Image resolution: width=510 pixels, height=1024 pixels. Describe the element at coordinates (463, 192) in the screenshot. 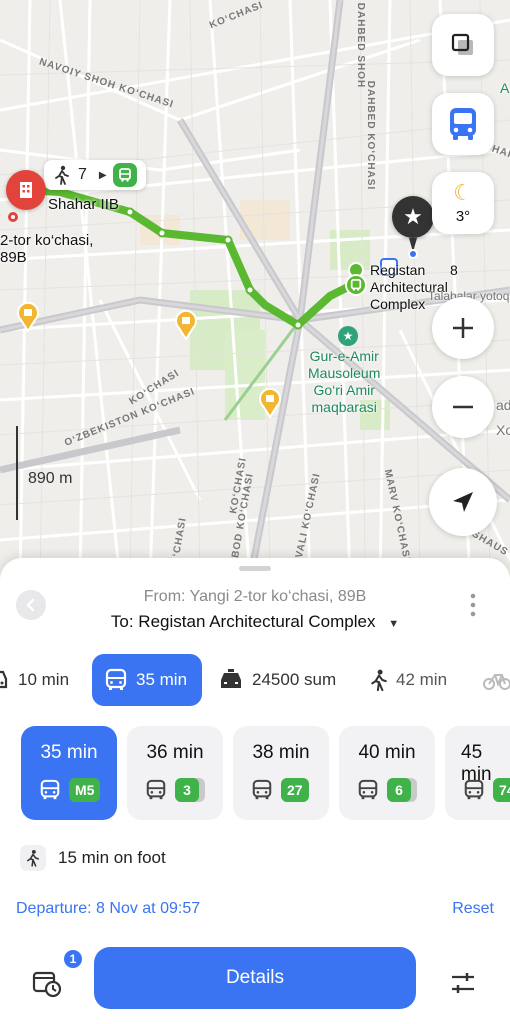

I see `moon-icon: ☾` at that location.